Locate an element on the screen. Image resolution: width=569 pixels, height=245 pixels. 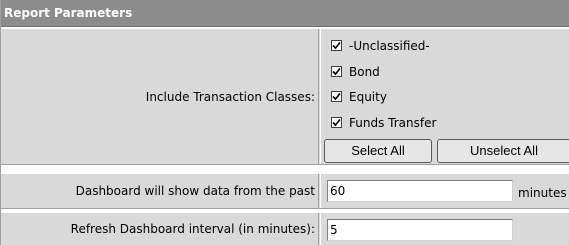
option-label: Funds Transfer is located at coordinates (393, 122).